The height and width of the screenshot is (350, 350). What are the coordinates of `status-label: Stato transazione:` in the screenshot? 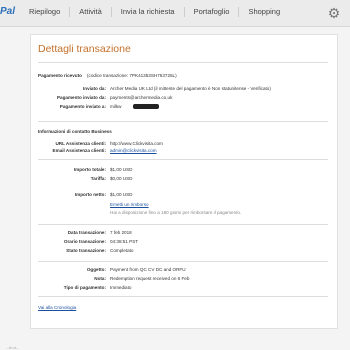 It's located at (86, 250).